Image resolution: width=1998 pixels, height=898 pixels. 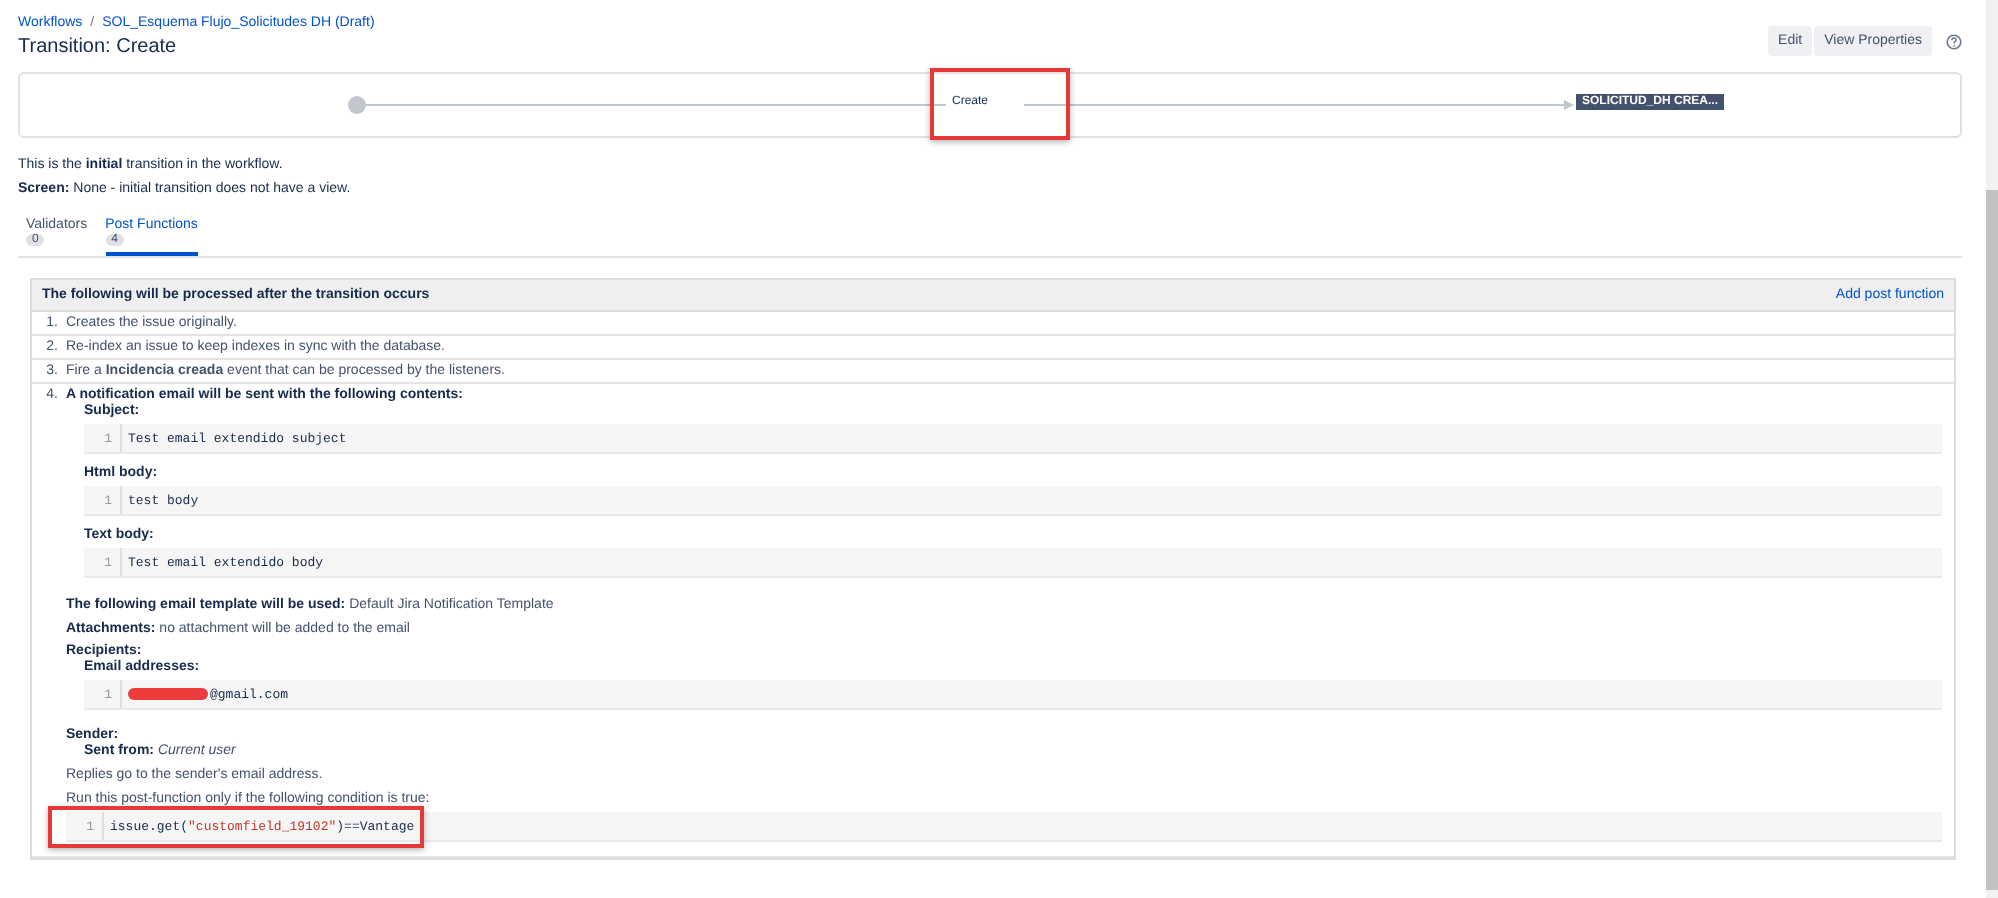 I want to click on arrowhead-icon, so click(x=1569, y=105).